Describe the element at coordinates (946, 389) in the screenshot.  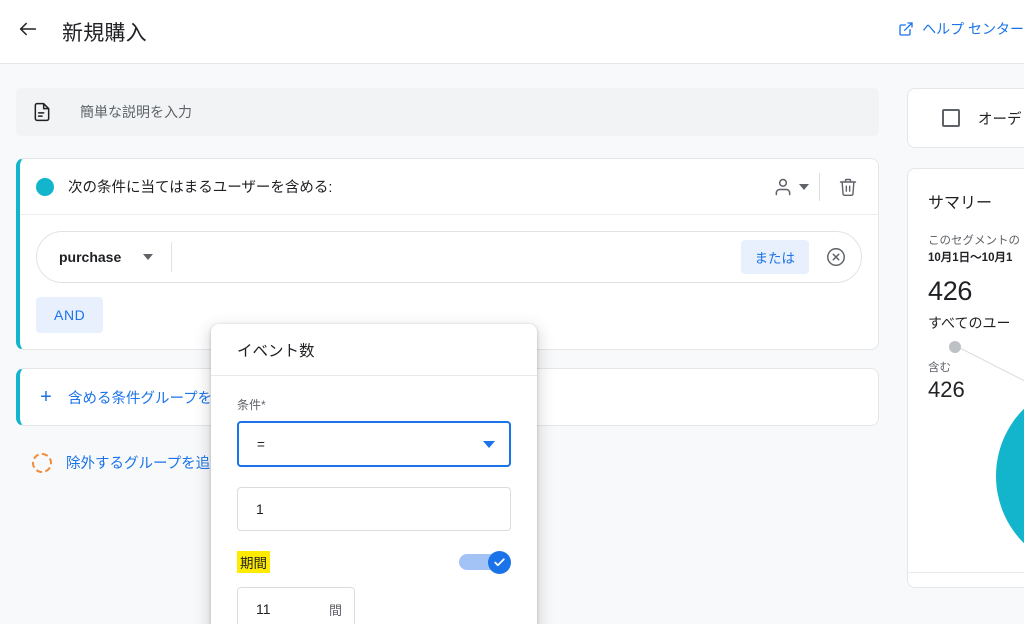
I see `summary-include-value: 426` at that location.